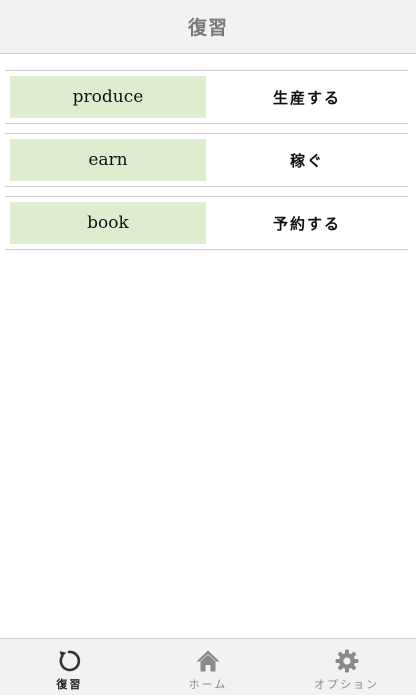  I want to click on tab-review: 復習, so click(69, 667).